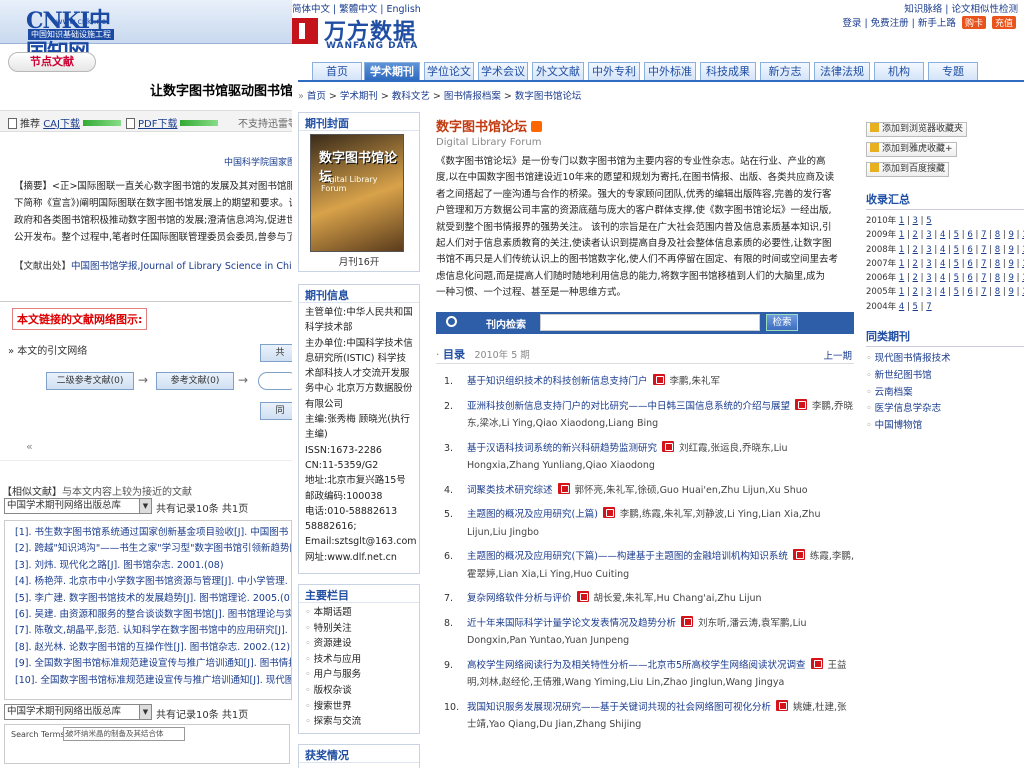 The height and width of the screenshot is (768, 1024). What do you see at coordinates (973, 22) in the screenshot?
I see `buy-card-button: 购卡` at bounding box center [973, 22].